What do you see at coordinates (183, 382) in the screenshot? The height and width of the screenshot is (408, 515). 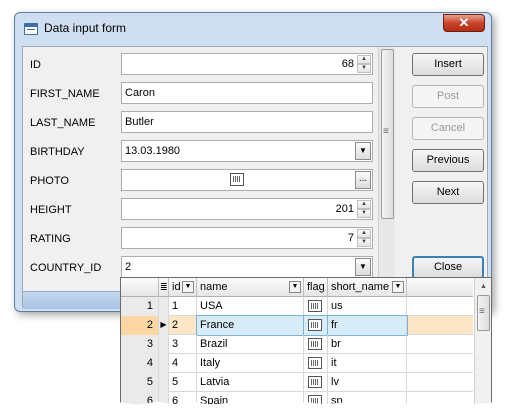 I see `cell-id: 5` at bounding box center [183, 382].